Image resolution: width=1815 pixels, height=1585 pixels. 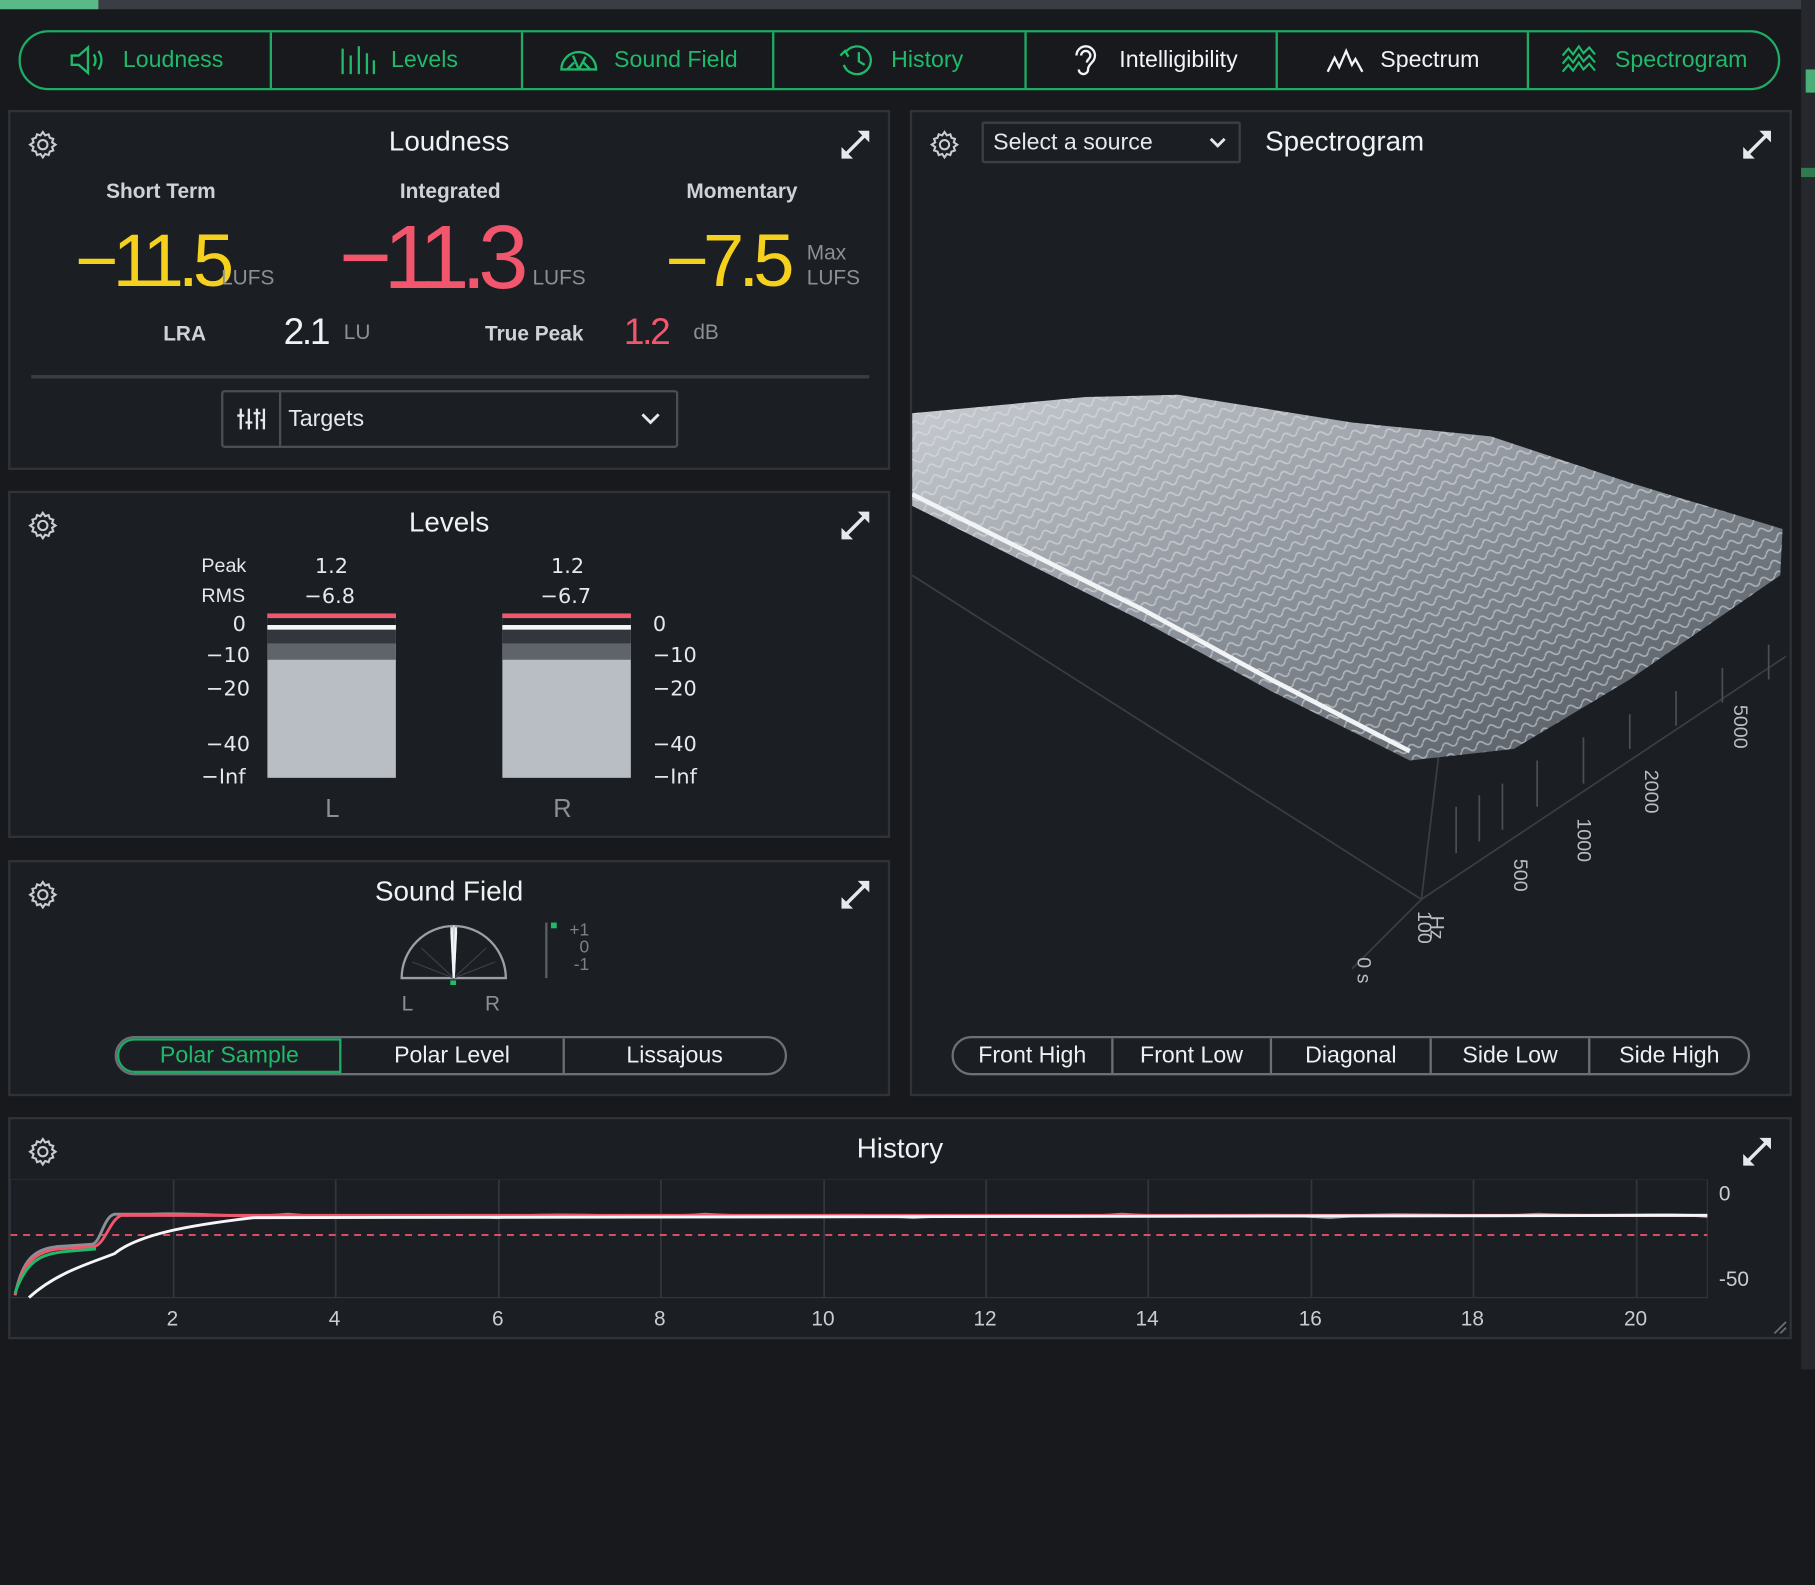 I want to click on tab-label: Intelligibility, so click(x=1178, y=59).